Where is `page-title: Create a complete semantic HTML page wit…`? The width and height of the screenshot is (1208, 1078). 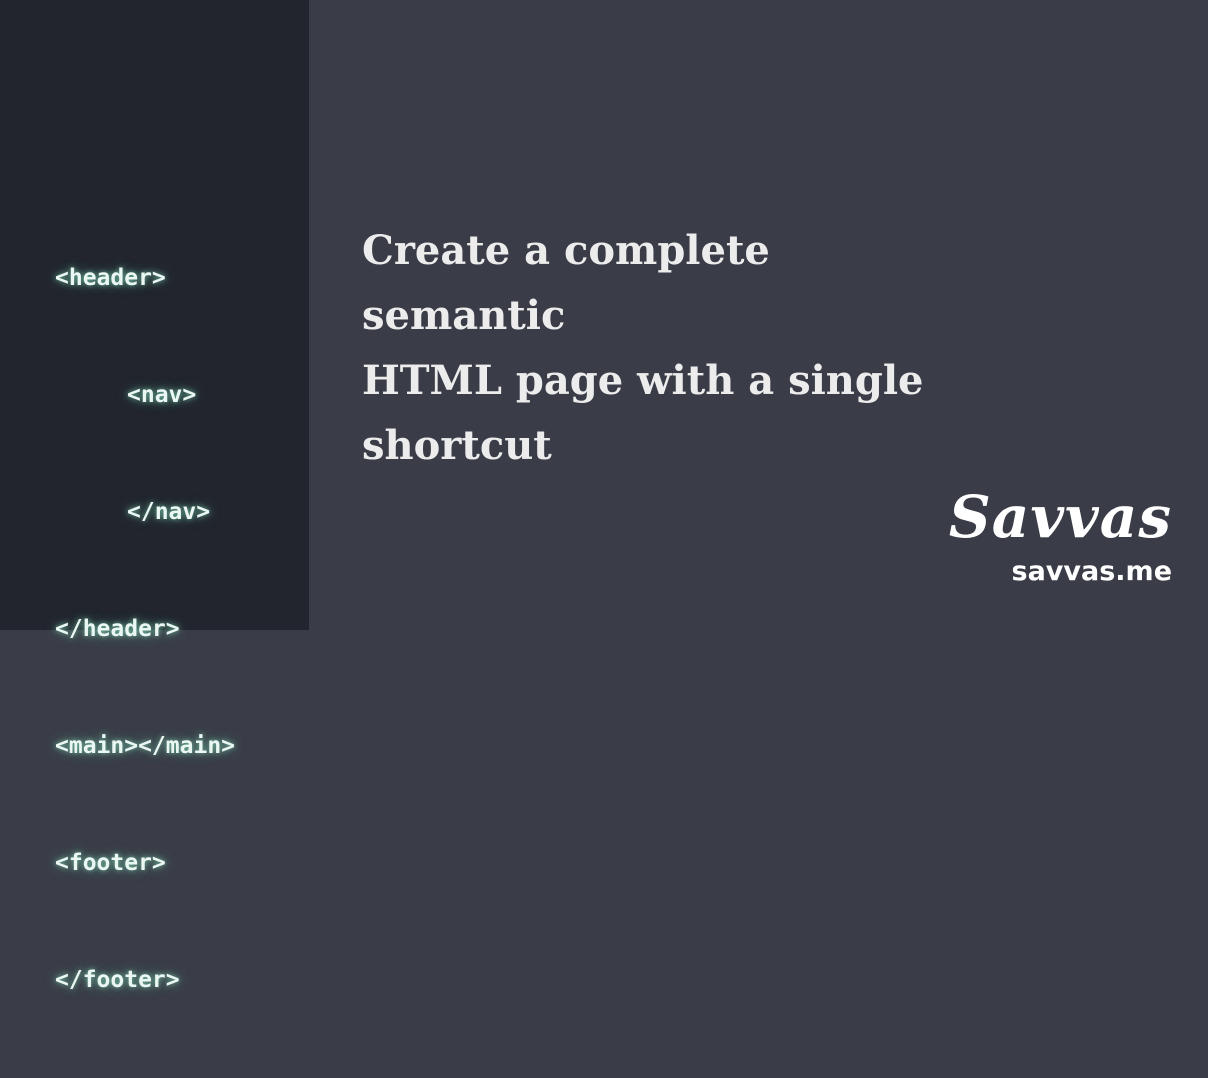
page-title: Create a complete semantic HTML page wit… is located at coordinates (672, 348).